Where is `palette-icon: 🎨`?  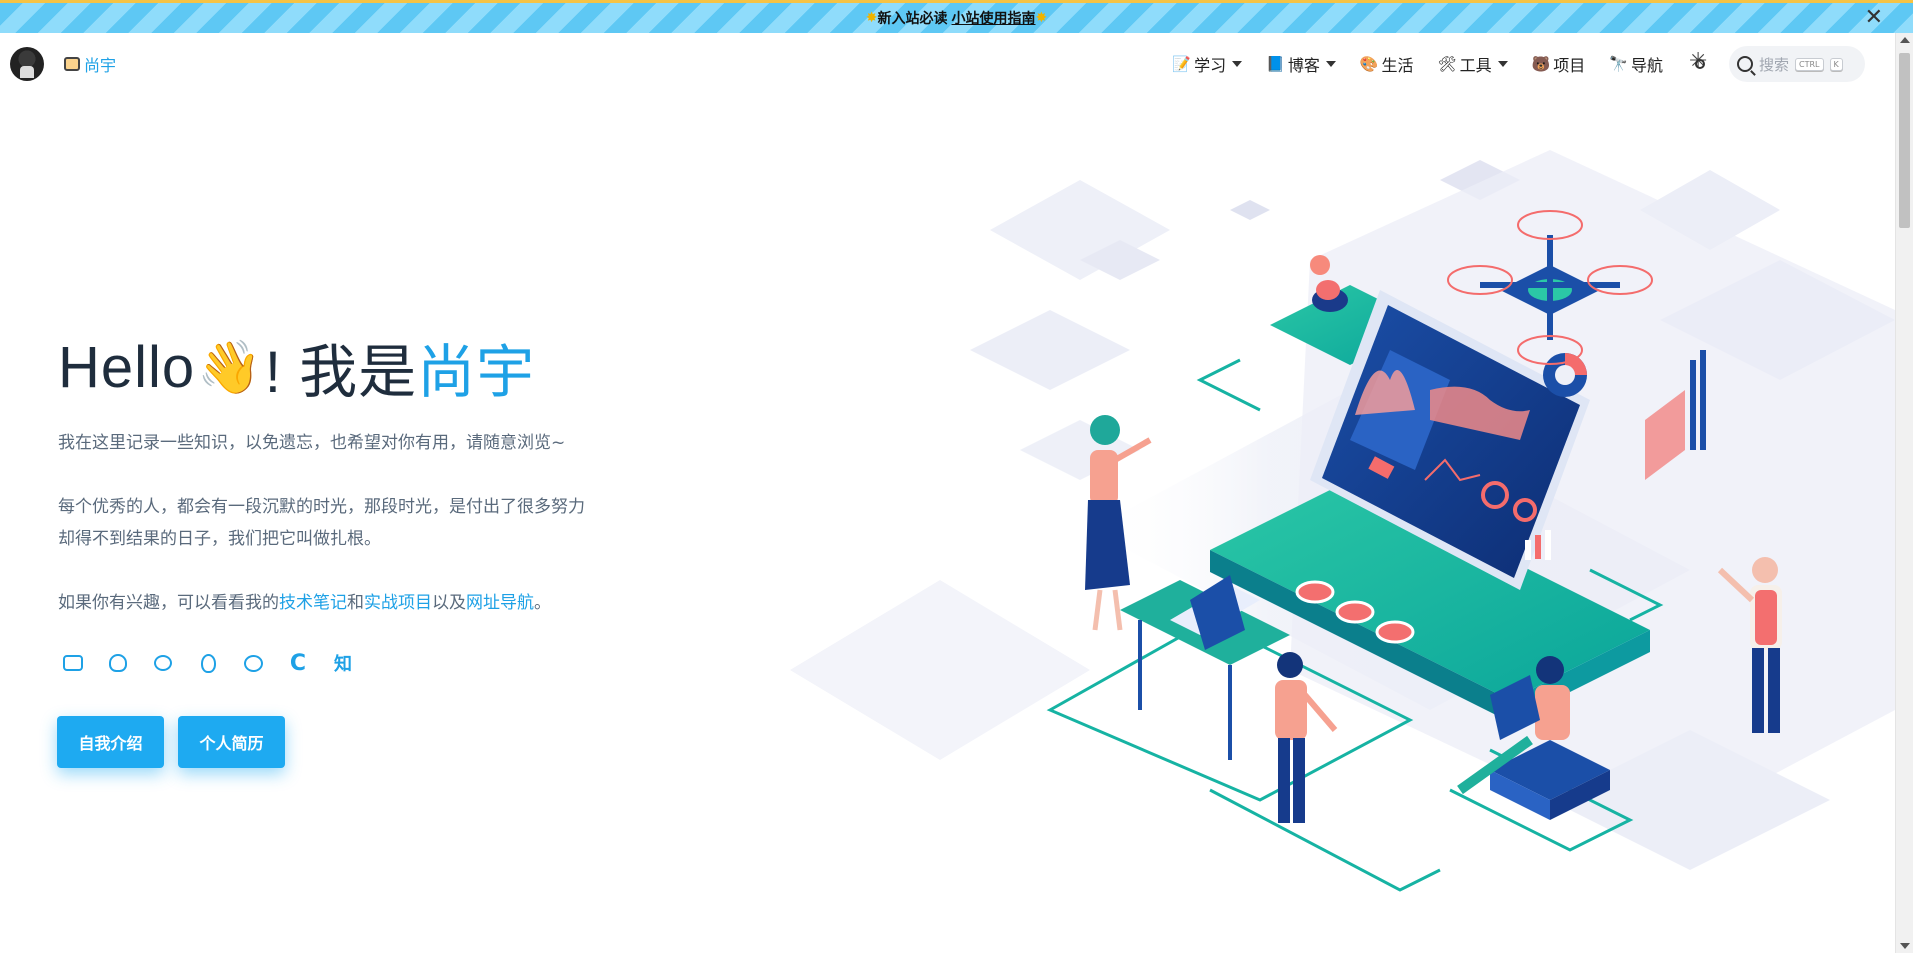 palette-icon: 🎨 is located at coordinates (1369, 64).